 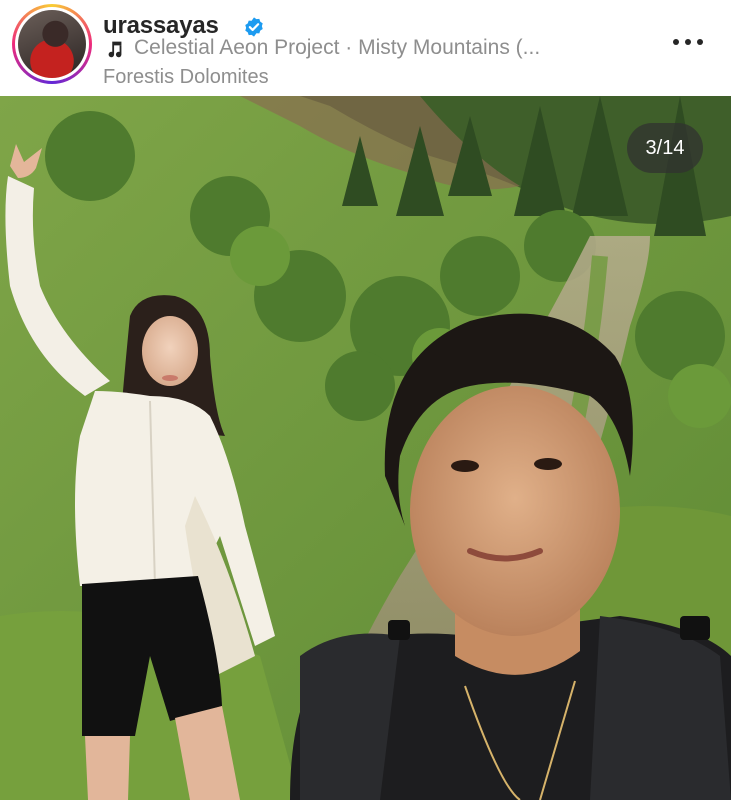 I want to click on story-ring, so click(x=52, y=44).